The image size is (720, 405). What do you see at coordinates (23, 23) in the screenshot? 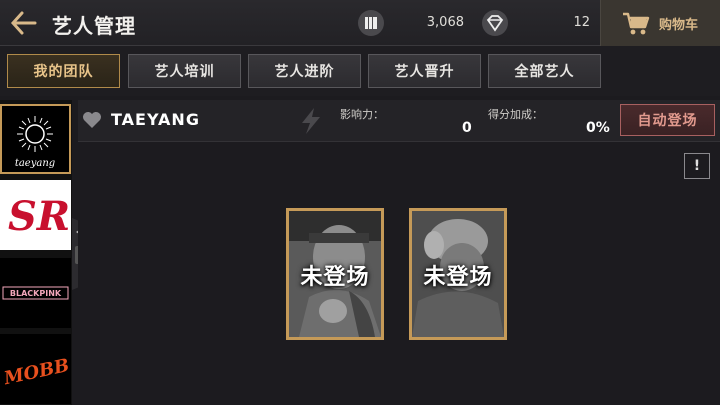
I see `back-arrow-icon` at bounding box center [23, 23].